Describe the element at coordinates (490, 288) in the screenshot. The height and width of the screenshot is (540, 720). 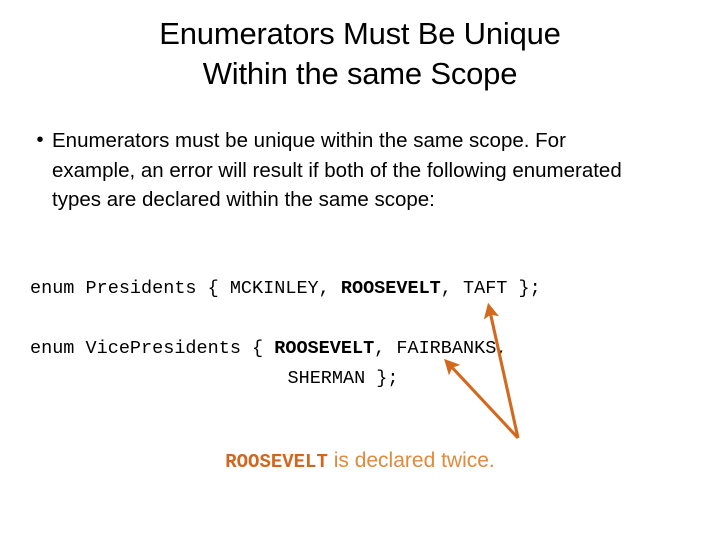
I see `code-presidents-suffix: , TAFT };` at that location.